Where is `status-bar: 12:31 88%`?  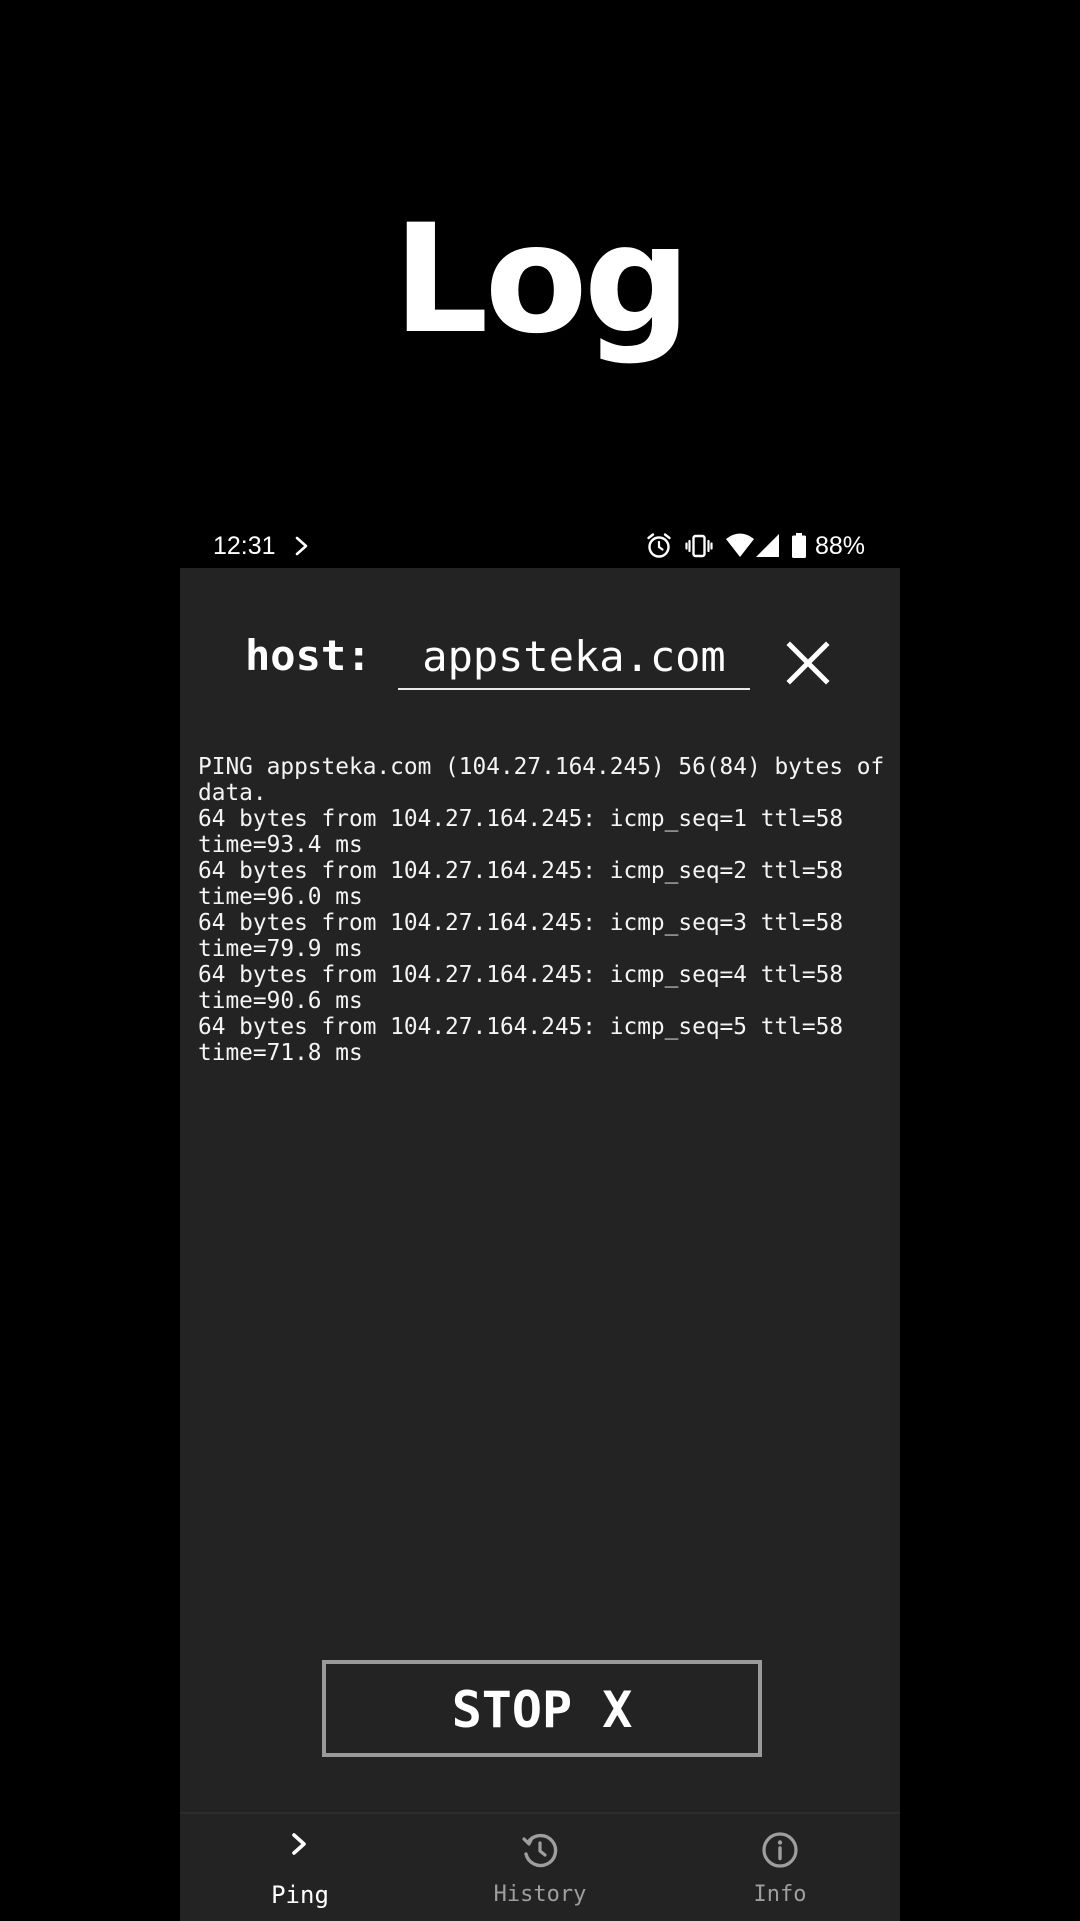 status-bar: 12:31 88% is located at coordinates (540, 545).